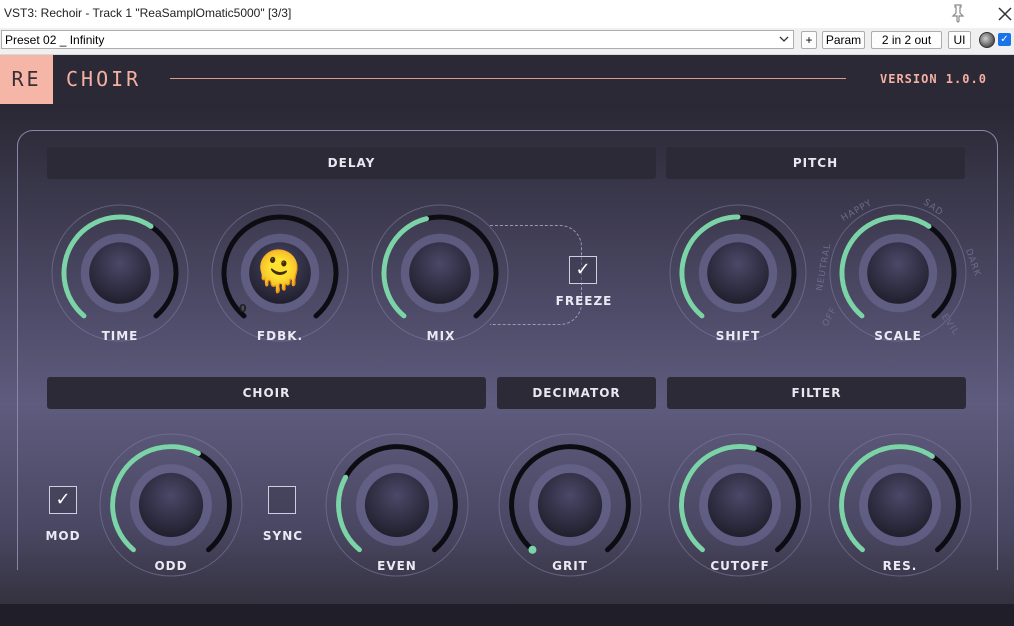 This screenshot has width=1014, height=626. I want to click on header-divider, so click(508, 78).